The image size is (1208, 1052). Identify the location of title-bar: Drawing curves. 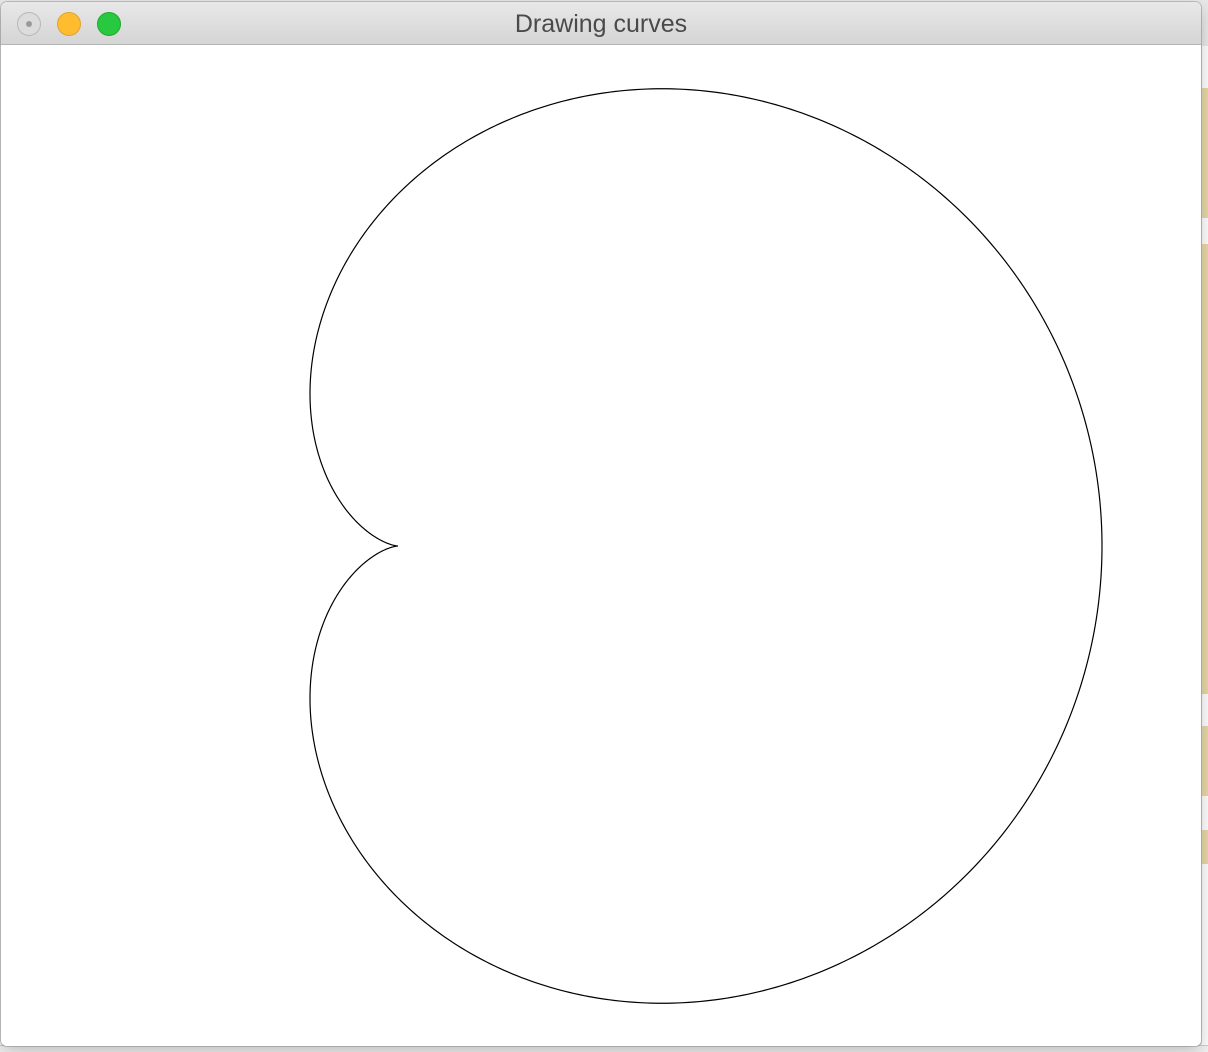
(601, 23).